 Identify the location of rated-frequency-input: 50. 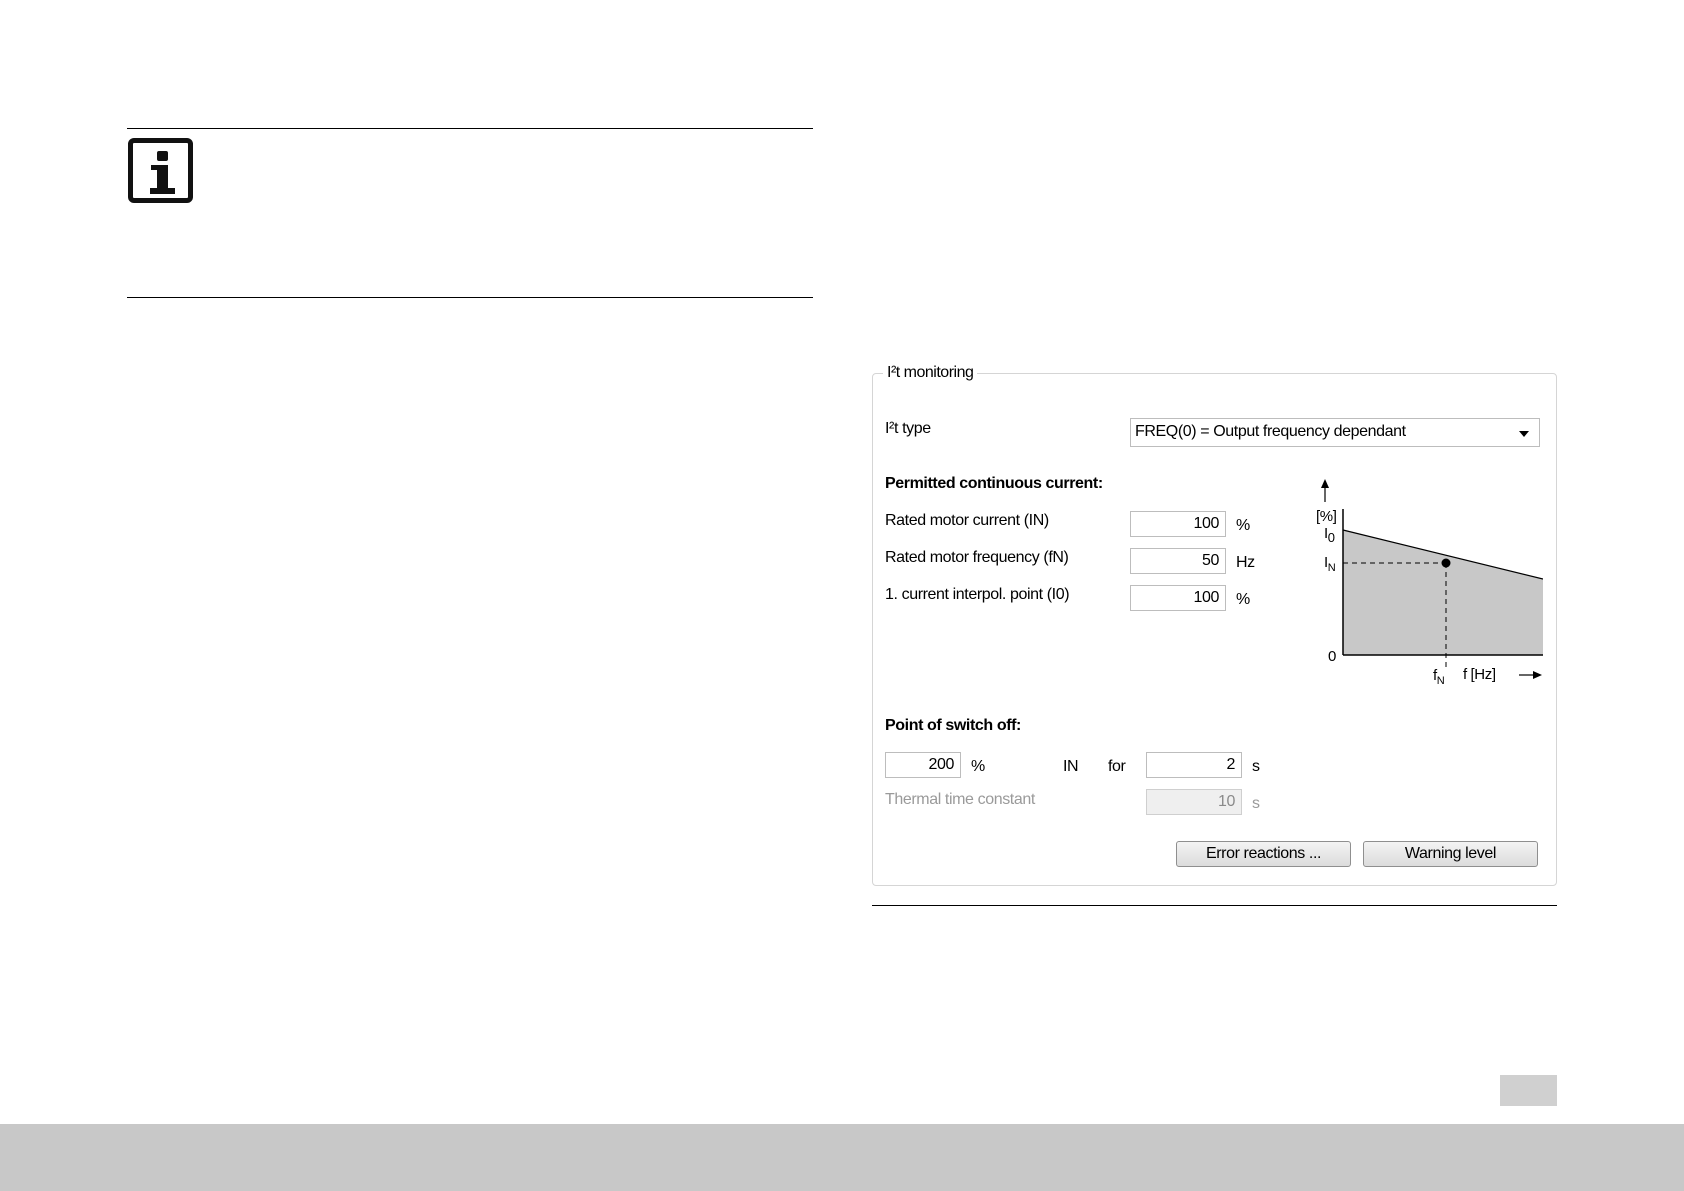
(1178, 561).